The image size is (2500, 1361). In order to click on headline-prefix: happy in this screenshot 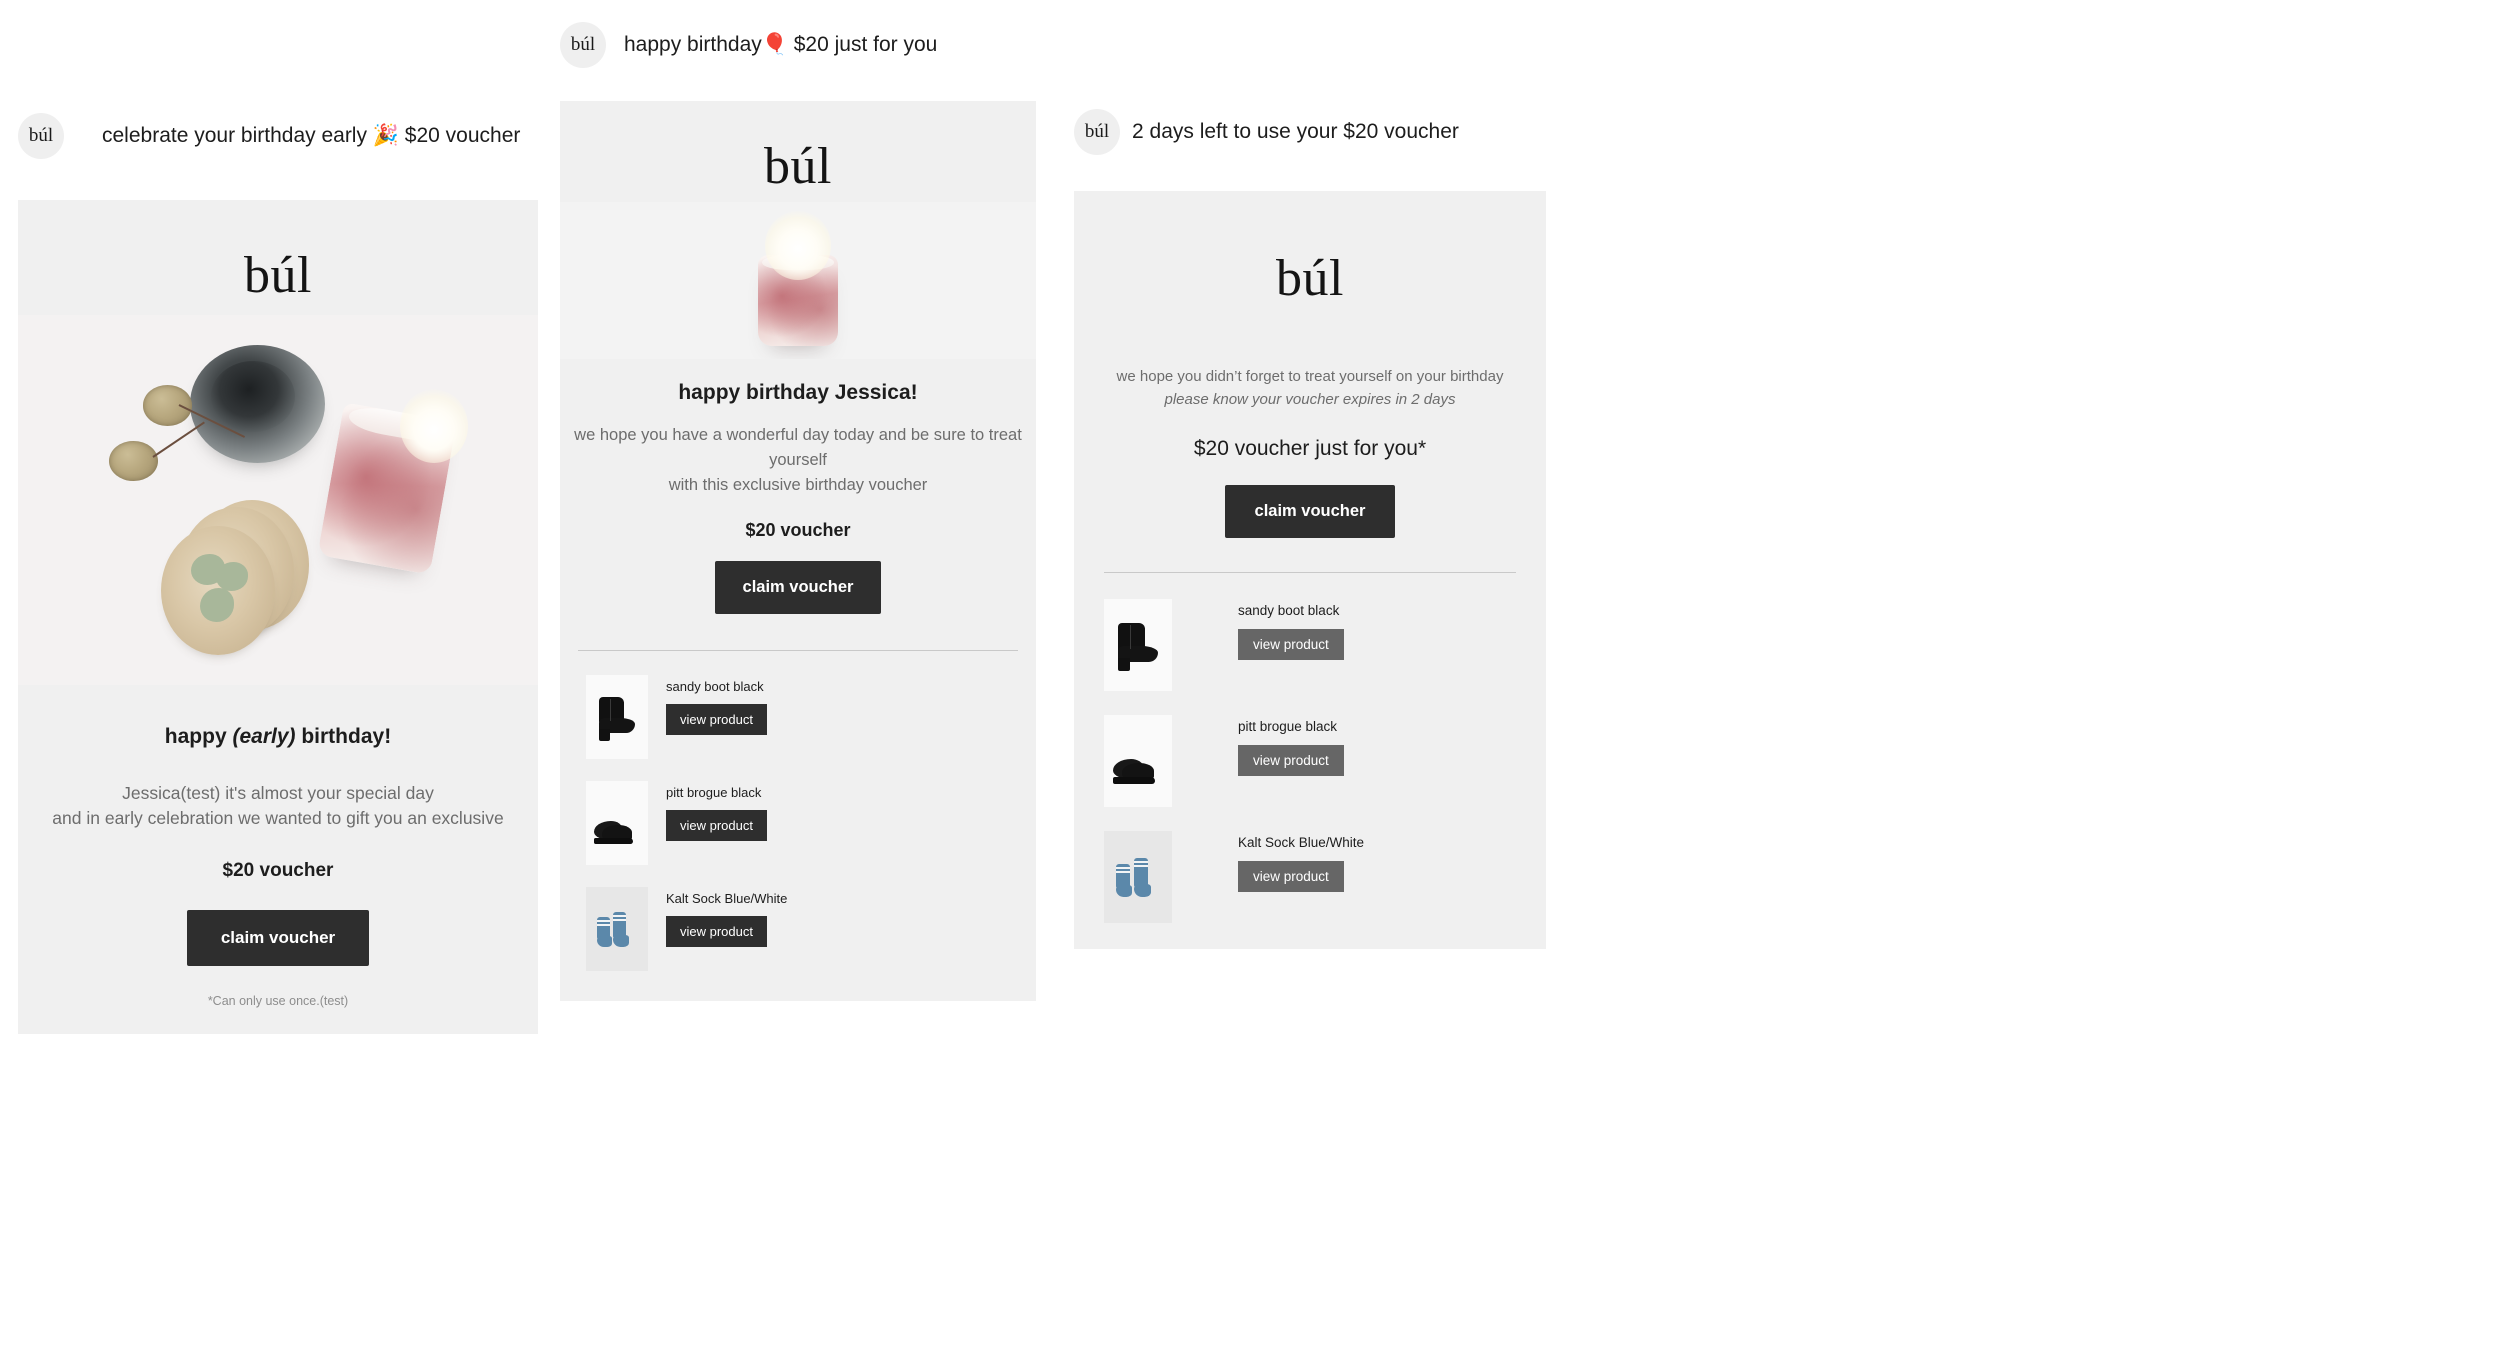, I will do `click(198, 736)`.